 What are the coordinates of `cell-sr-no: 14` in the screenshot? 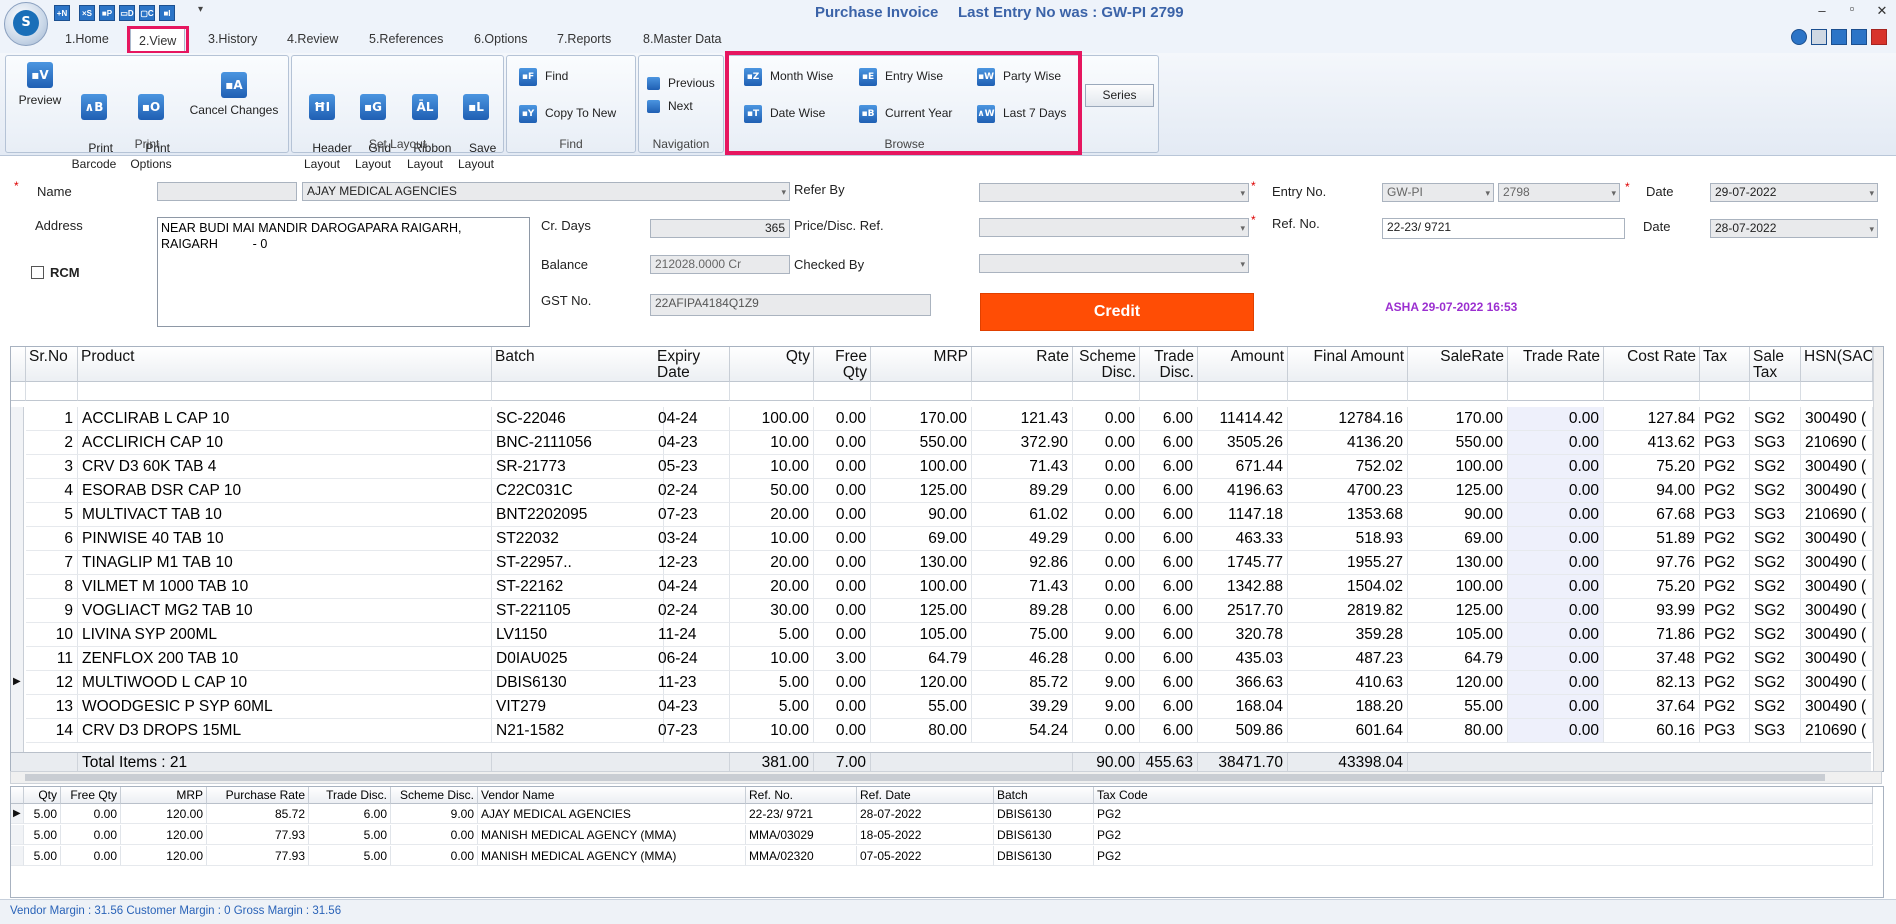 It's located at (52, 731).